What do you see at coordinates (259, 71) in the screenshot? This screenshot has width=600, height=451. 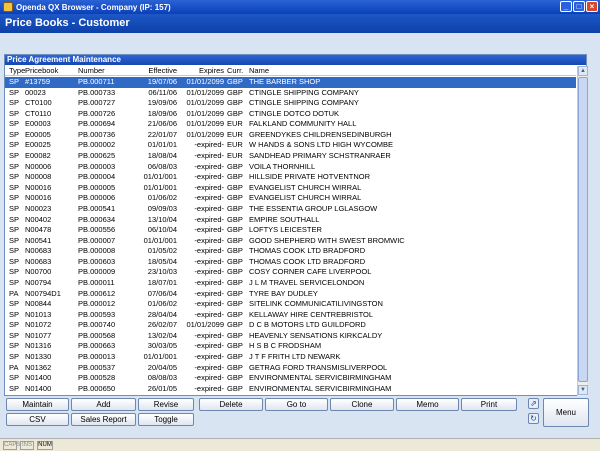 I see `col-name: Name` at bounding box center [259, 71].